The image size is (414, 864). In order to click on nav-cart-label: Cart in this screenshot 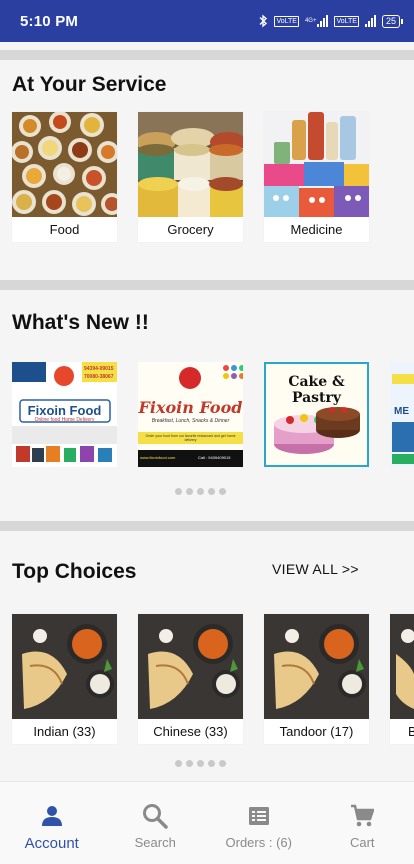, I will do `click(362, 842)`.